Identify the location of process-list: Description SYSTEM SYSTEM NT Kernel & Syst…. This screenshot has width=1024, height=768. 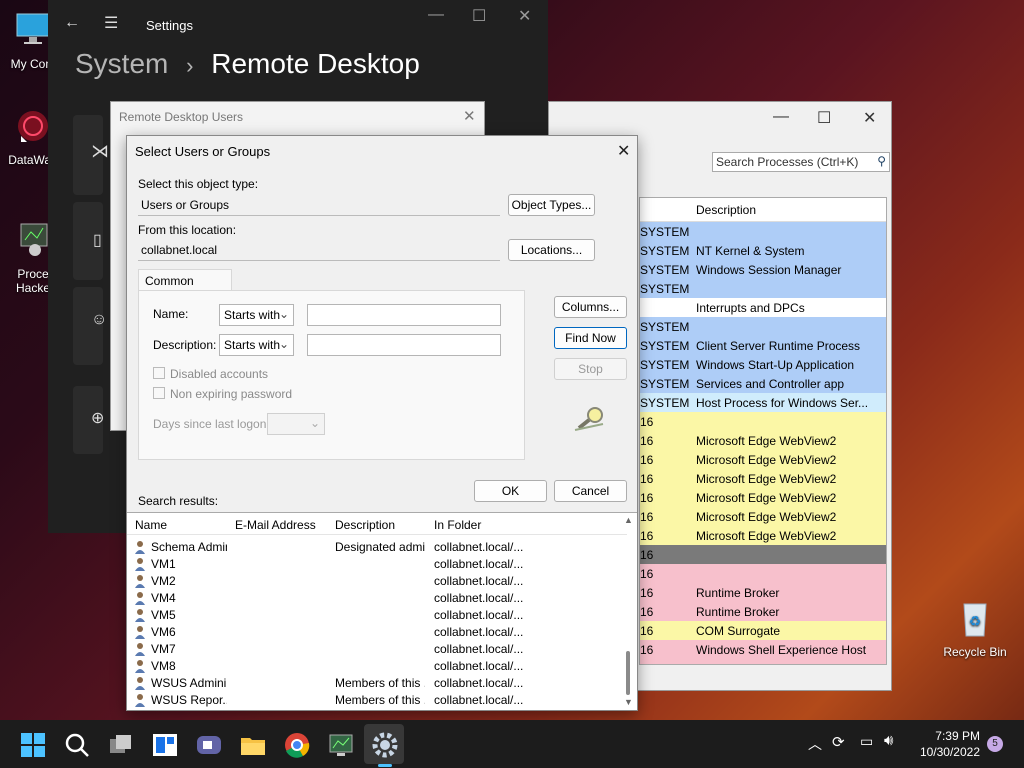
(763, 431).